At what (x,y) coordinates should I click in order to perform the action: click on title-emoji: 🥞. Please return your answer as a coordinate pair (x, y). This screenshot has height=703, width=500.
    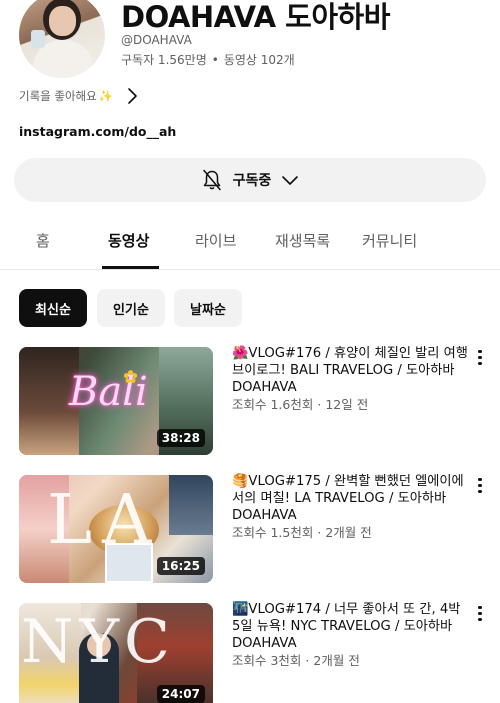
    Looking at the image, I should click on (240, 481).